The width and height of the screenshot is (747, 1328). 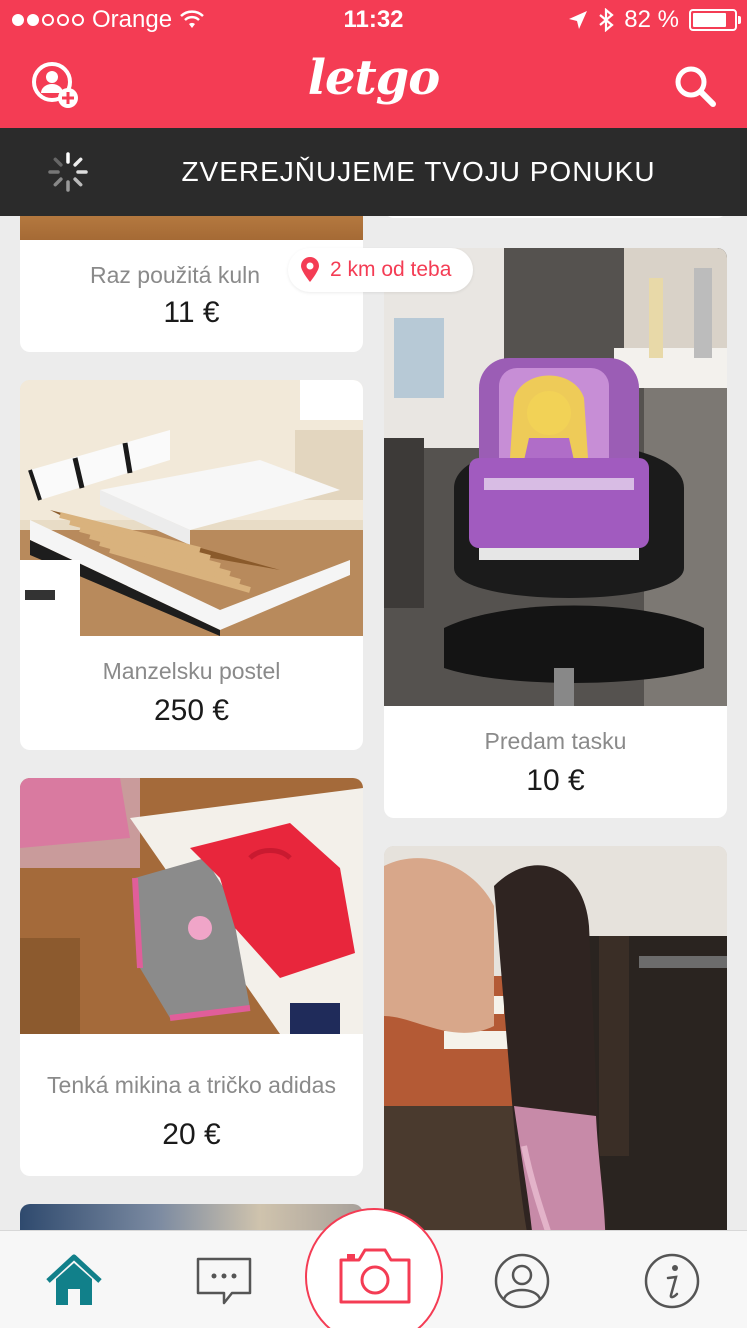 I want to click on listing-price: 10 €, so click(x=555, y=780).